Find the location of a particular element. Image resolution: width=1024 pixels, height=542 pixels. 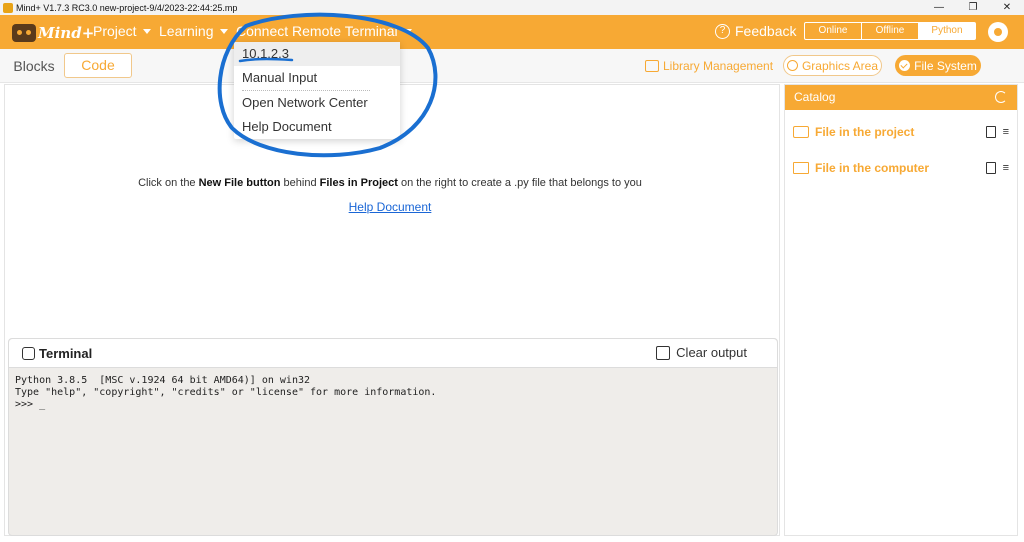

library-label: Library Management is located at coordinates (718, 66).